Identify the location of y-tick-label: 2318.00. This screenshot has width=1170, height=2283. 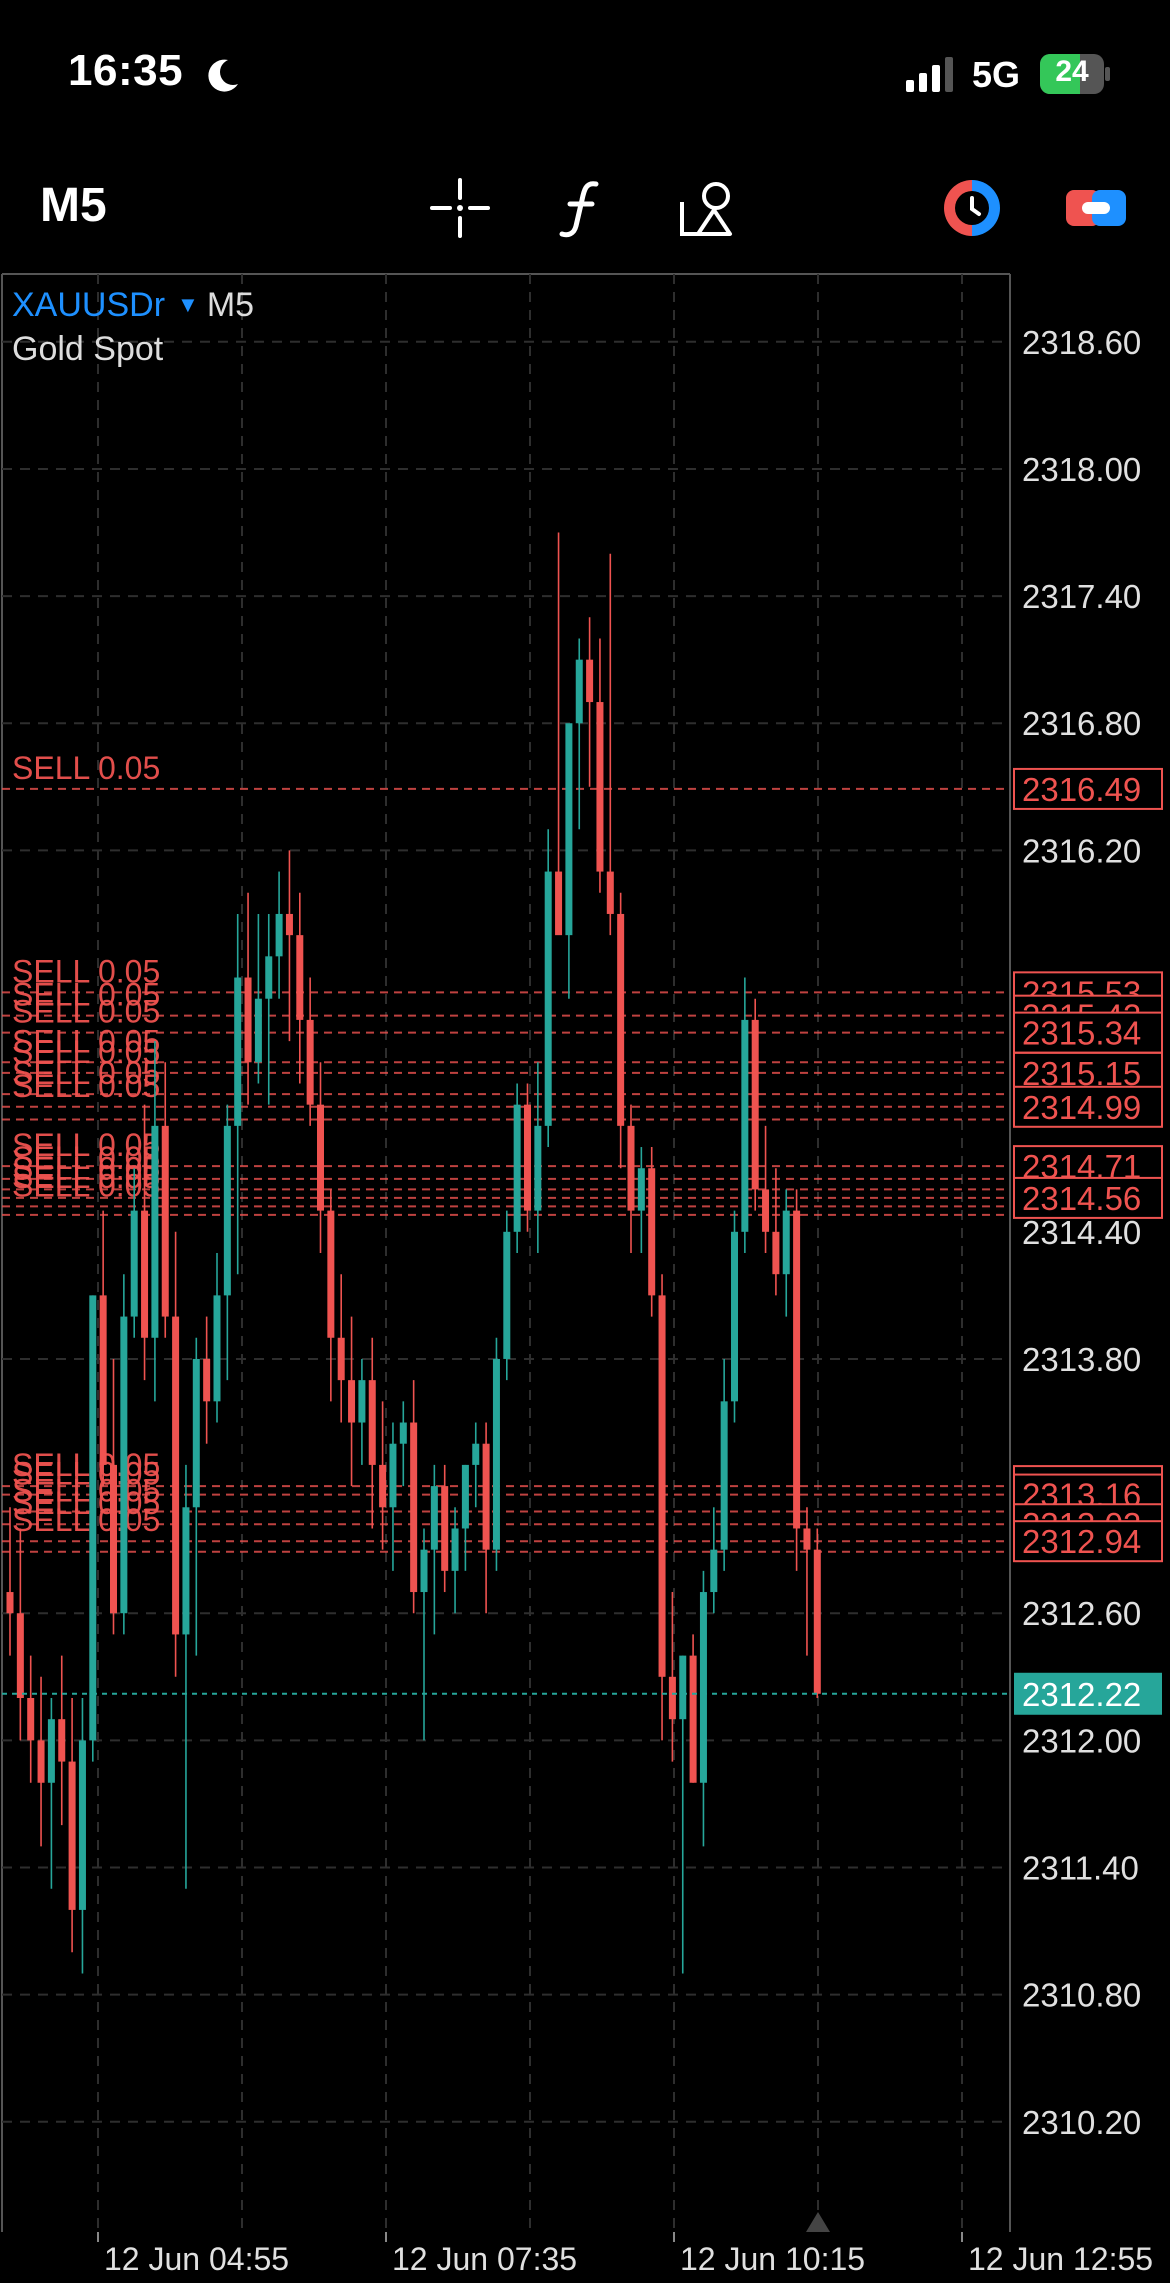
(1081, 469).